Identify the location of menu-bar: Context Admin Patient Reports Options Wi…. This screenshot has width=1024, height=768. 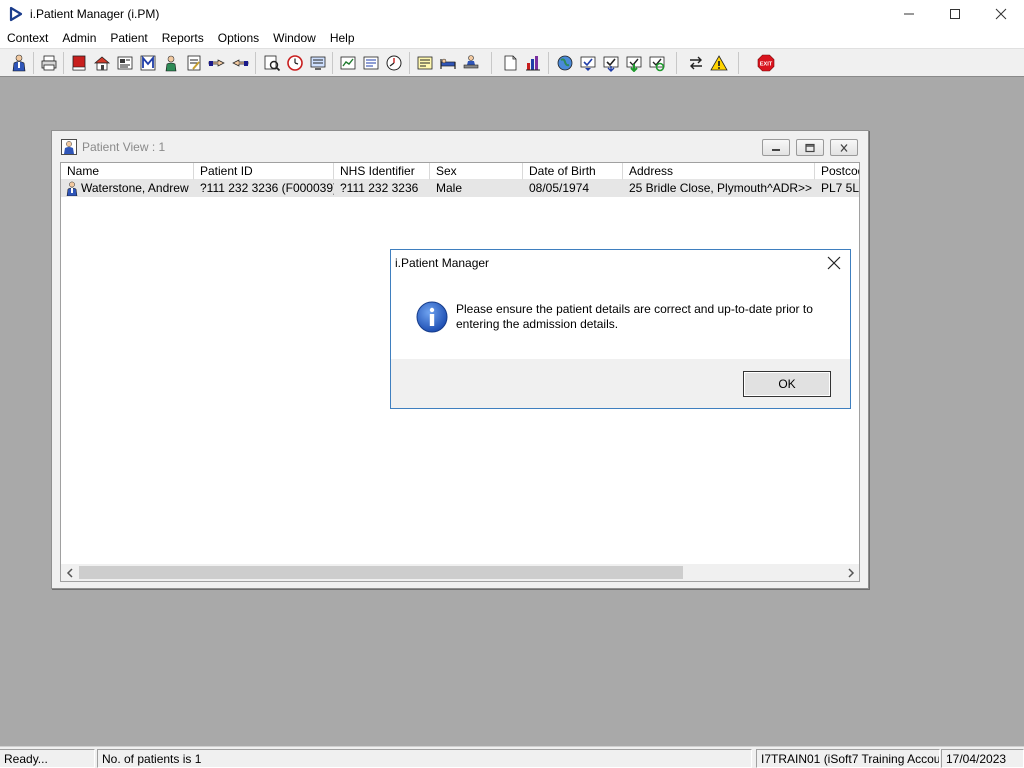
(512, 38).